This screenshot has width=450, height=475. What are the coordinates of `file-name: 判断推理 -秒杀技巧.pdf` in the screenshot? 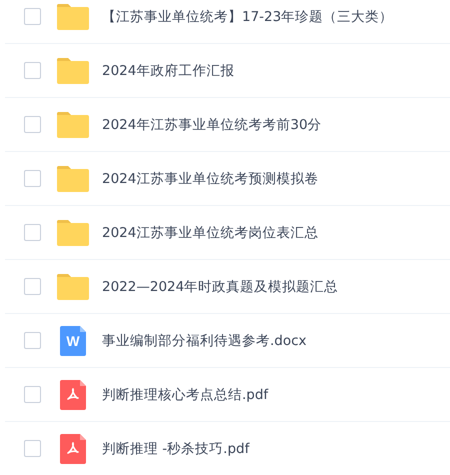 It's located at (176, 449).